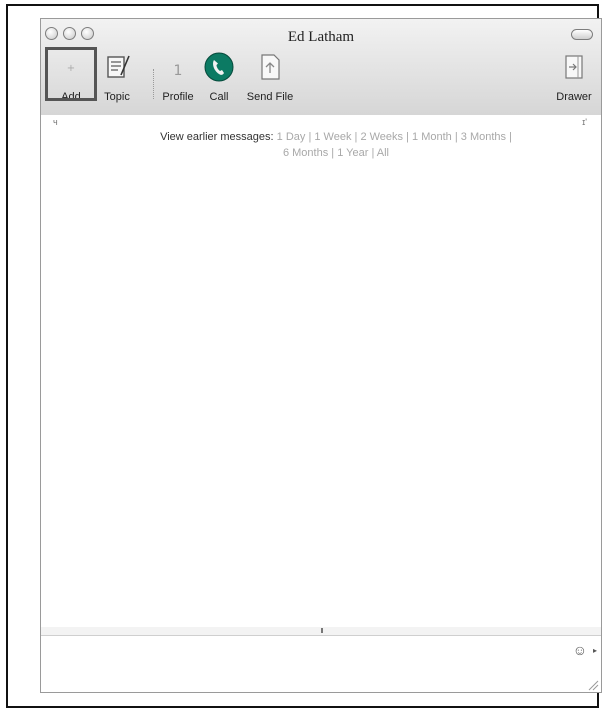 This screenshot has height=713, width=605. I want to click on pane-splitter, so click(321, 631).